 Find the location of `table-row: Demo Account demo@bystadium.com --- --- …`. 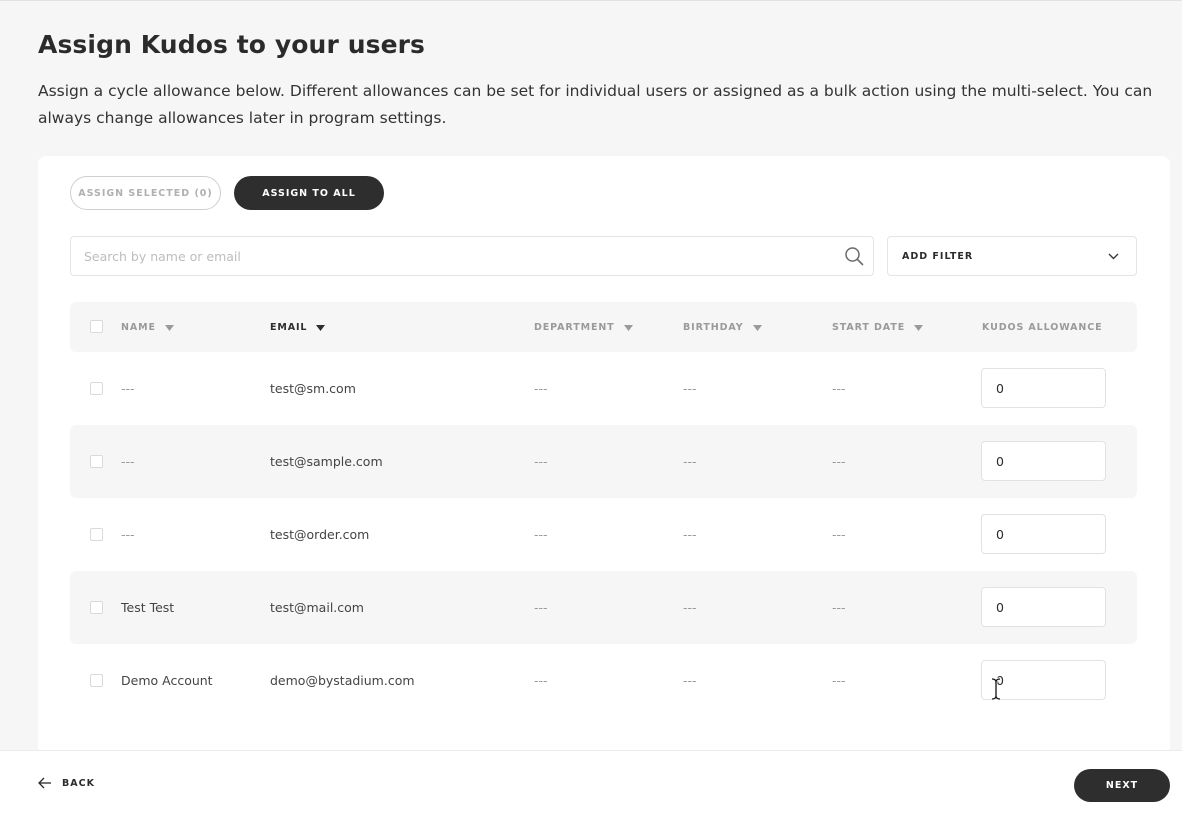

table-row: Demo Account demo@bystadium.com --- --- … is located at coordinates (603, 680).